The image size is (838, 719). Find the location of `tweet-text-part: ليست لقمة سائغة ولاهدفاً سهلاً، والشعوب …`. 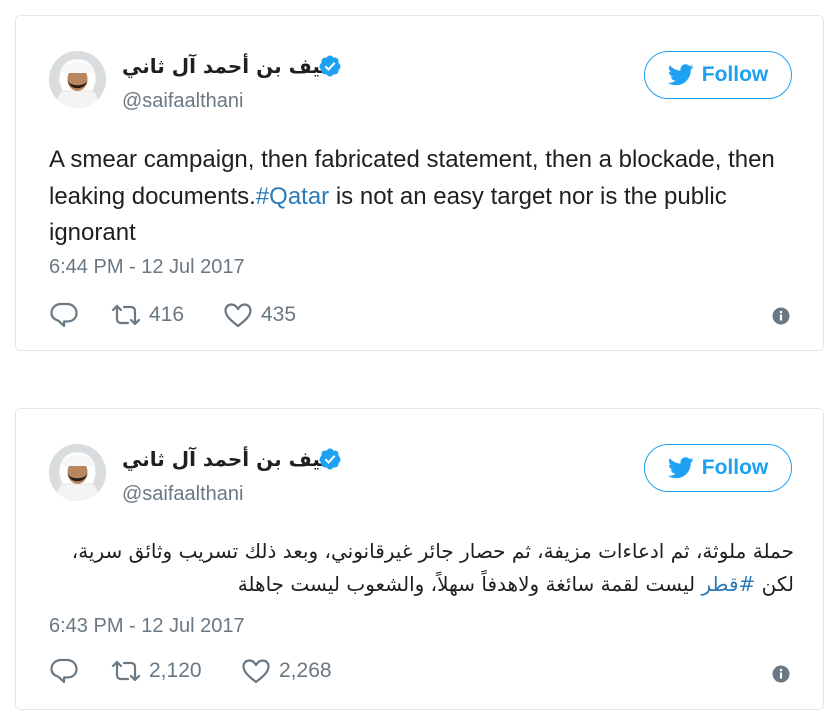

tweet-text-part: ليست لقمة سائغة ولاهدفاً سهلاً، والشعوب … is located at coordinates (469, 584).